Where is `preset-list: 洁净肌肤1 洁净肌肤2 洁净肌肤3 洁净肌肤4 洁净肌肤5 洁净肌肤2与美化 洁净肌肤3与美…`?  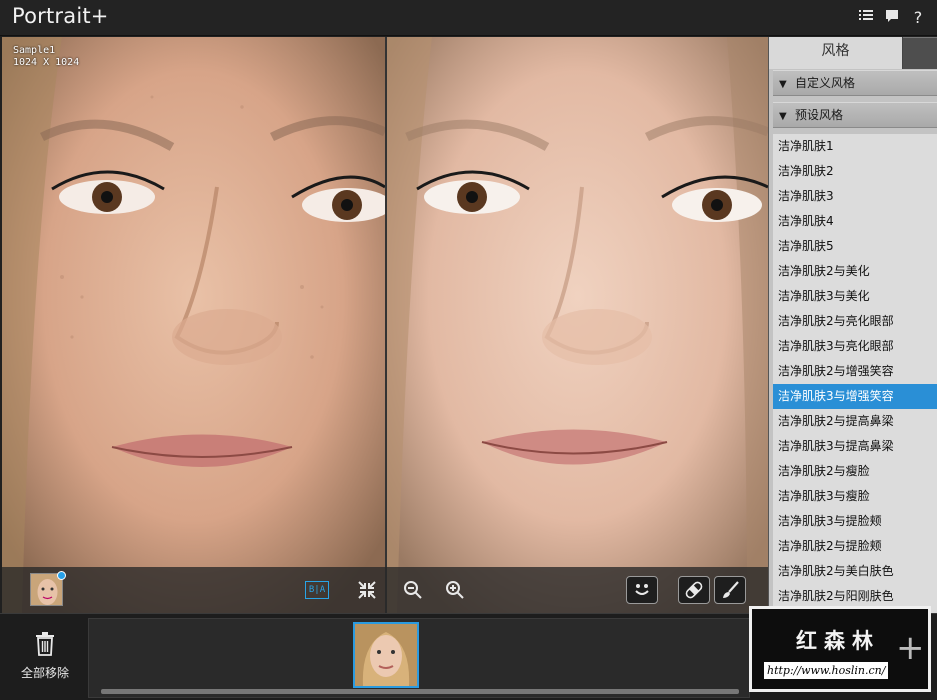 preset-list: 洁净肌肤1 洁净肌肤2 洁净肌肤3 洁净肌肤4 洁净肌肤5 洁净肌肤2与美化 洁净肌肤3与美… is located at coordinates (855, 373).